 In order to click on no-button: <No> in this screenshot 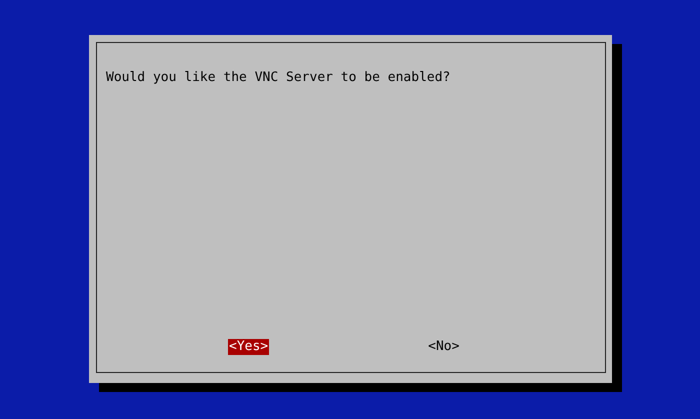, I will do `click(443, 347)`.